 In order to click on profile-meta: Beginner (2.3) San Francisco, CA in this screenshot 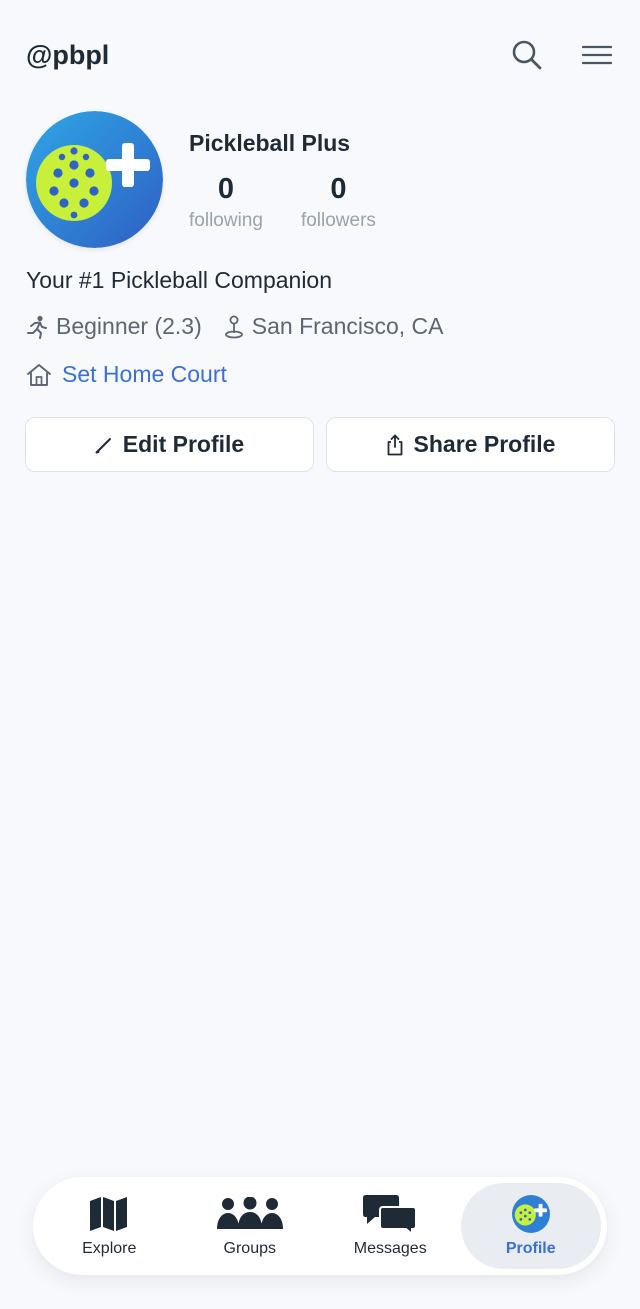, I will do `click(235, 326)`.